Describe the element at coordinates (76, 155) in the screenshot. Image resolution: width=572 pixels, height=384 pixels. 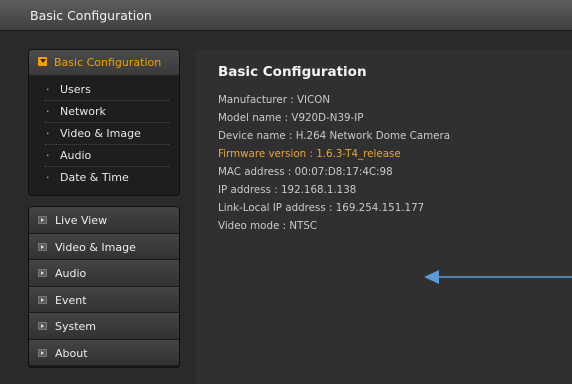
I see `sidebar-item-label: Audio` at that location.